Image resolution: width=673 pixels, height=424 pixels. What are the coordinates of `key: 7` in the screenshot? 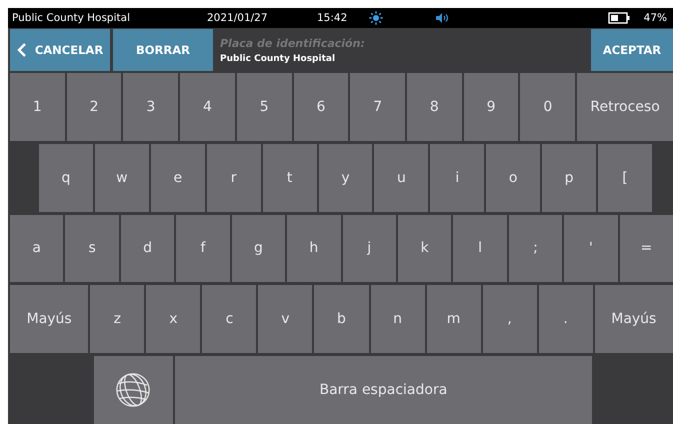 It's located at (378, 107).